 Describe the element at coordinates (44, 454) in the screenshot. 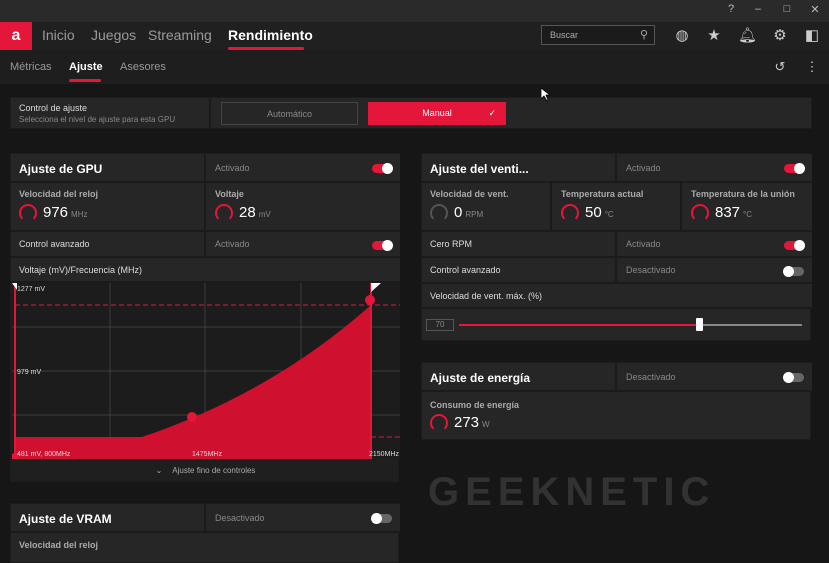

I see `x-start-label: 481 mV, 800MHz` at that location.